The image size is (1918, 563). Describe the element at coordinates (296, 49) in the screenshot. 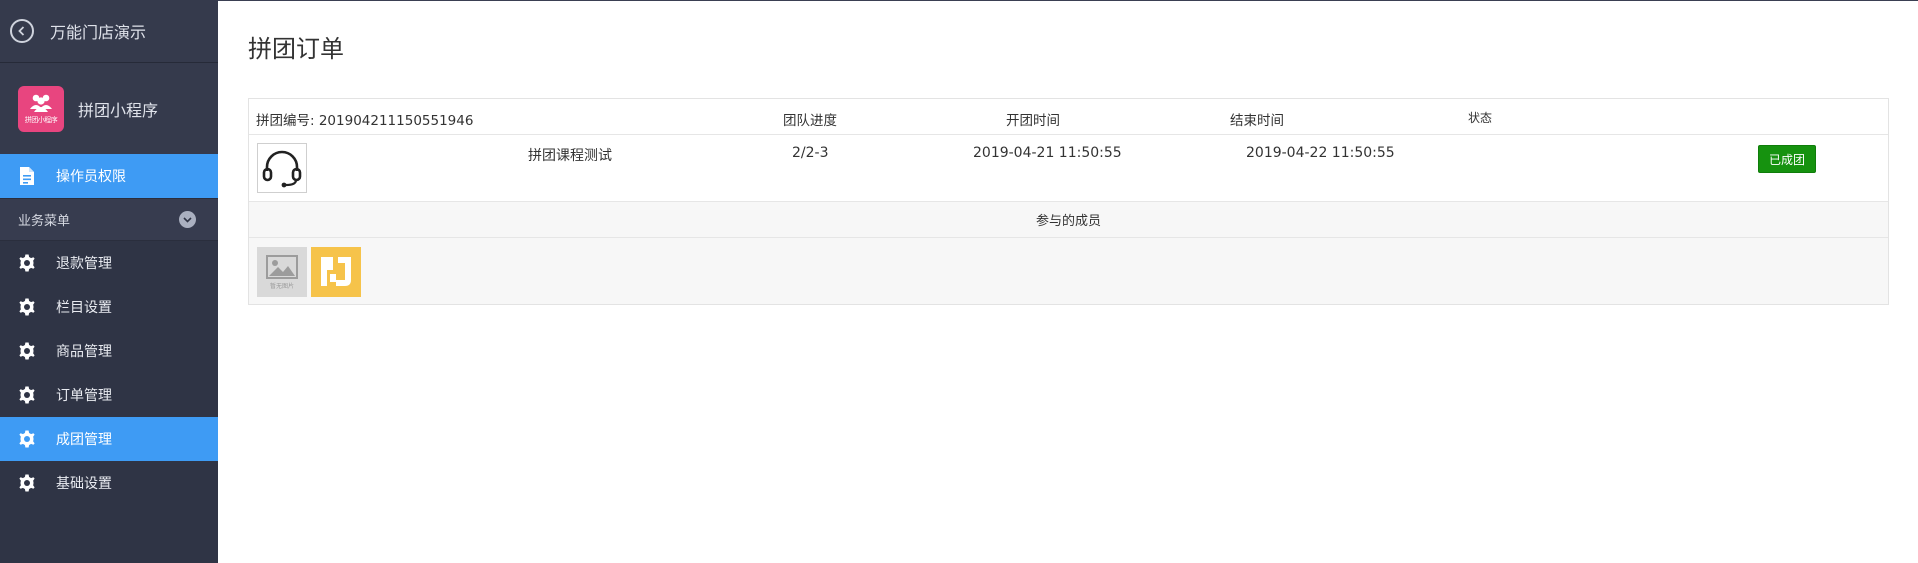

I see `page-title: 拼团订单` at that location.